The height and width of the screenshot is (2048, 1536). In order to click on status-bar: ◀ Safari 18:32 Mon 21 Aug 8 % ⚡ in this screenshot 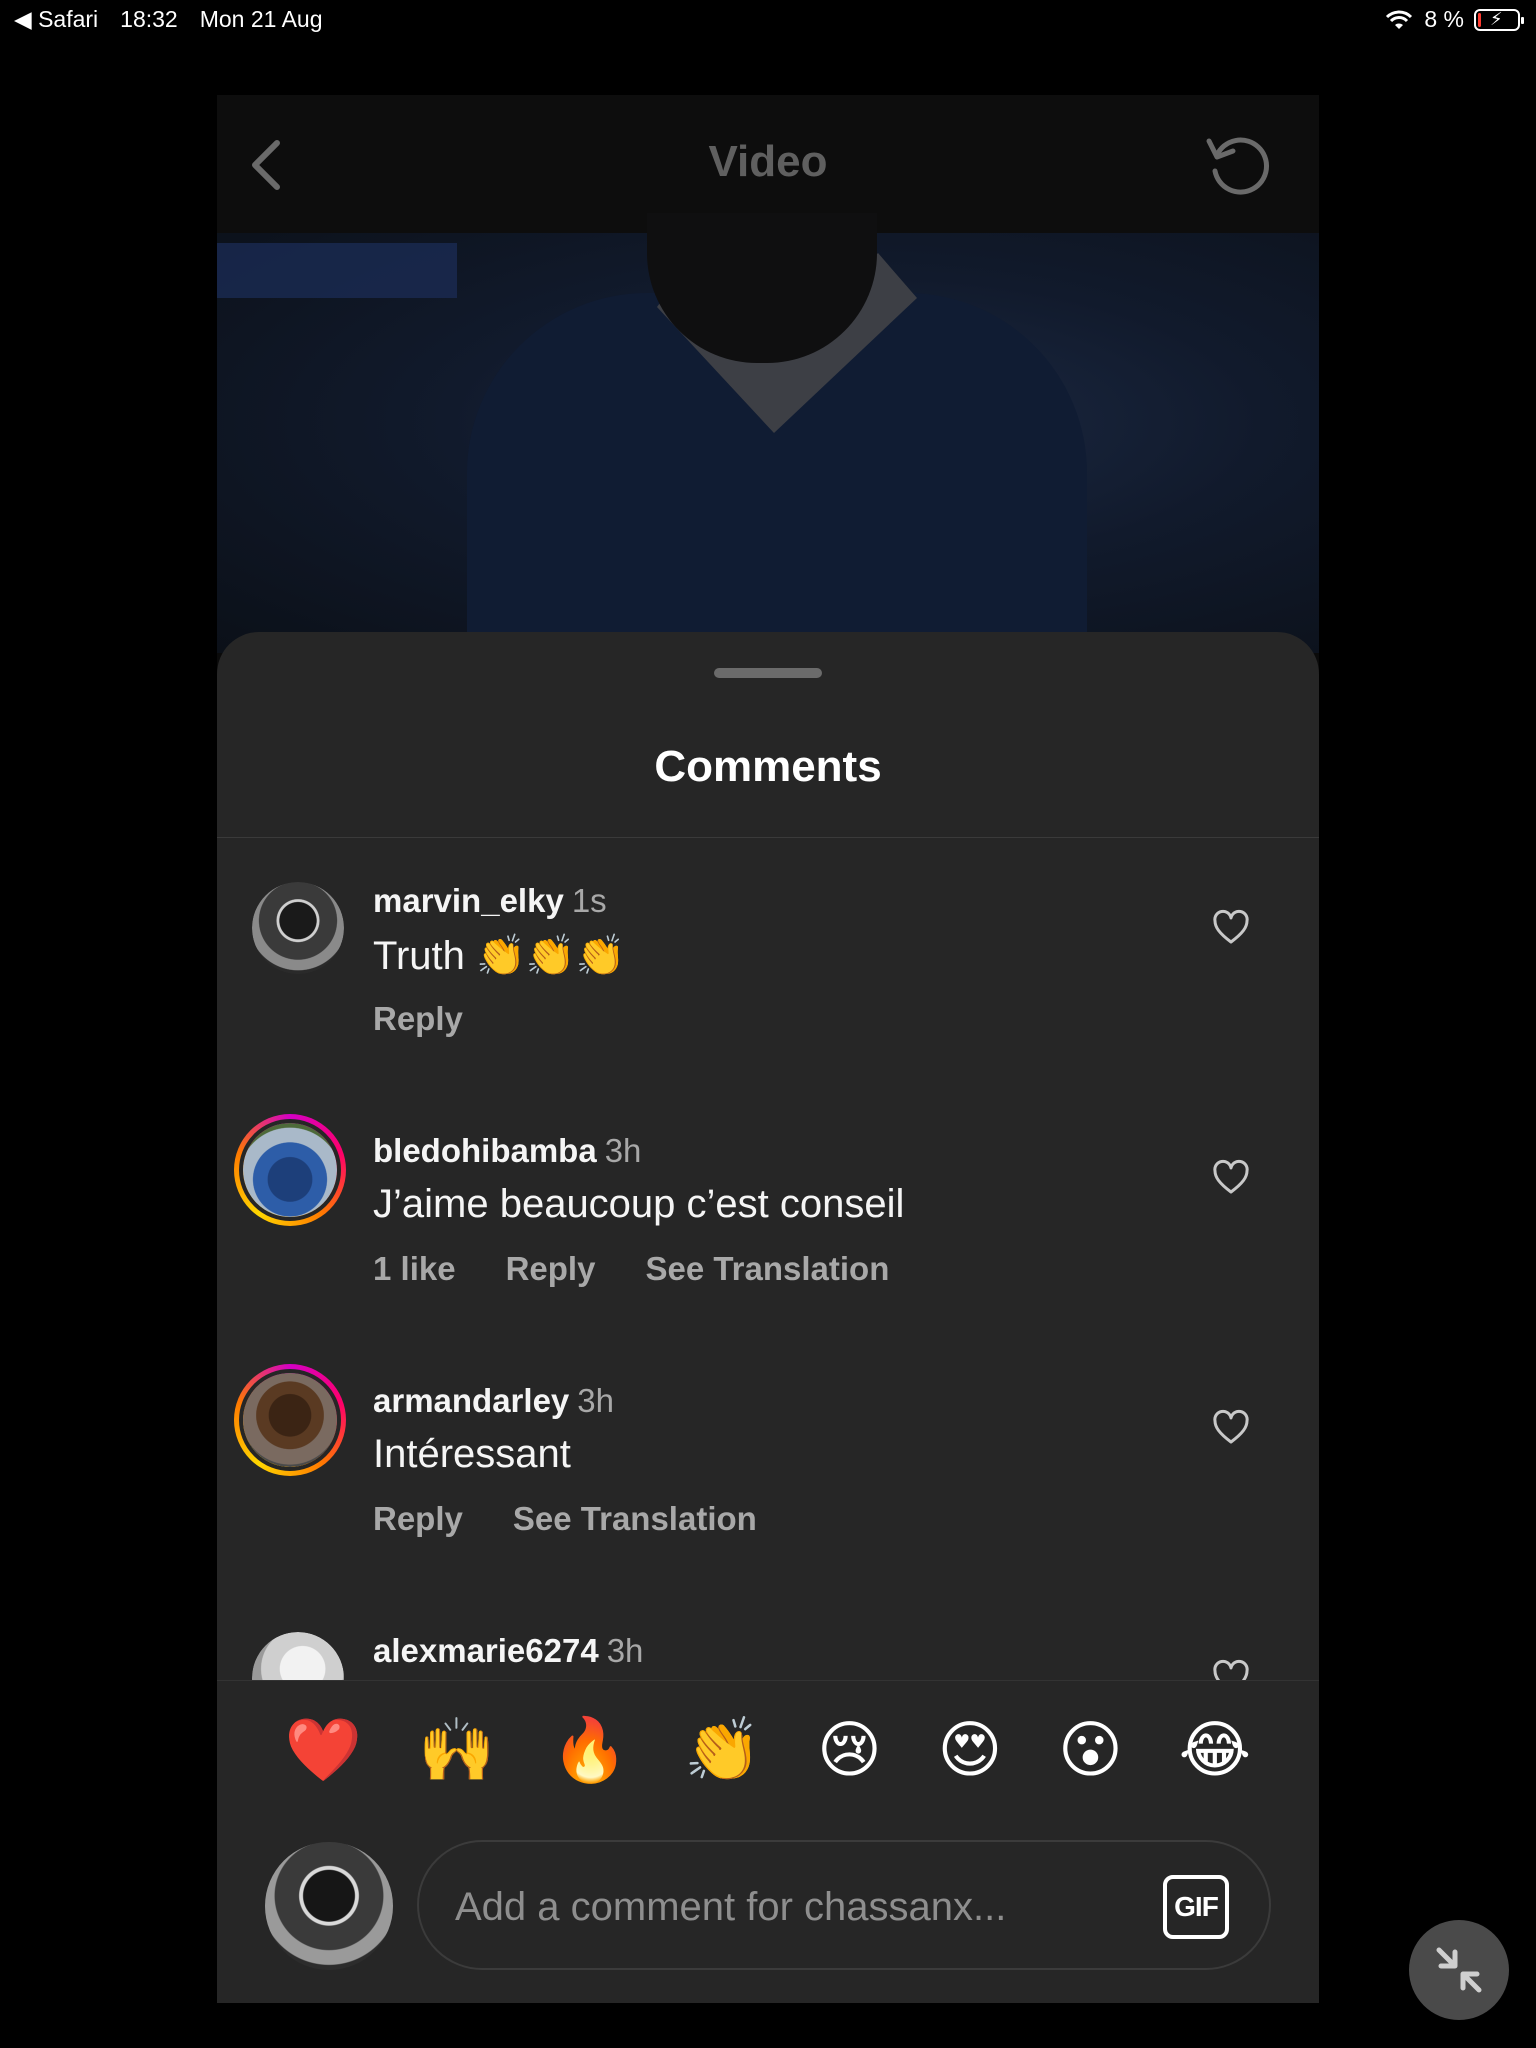, I will do `click(768, 20)`.